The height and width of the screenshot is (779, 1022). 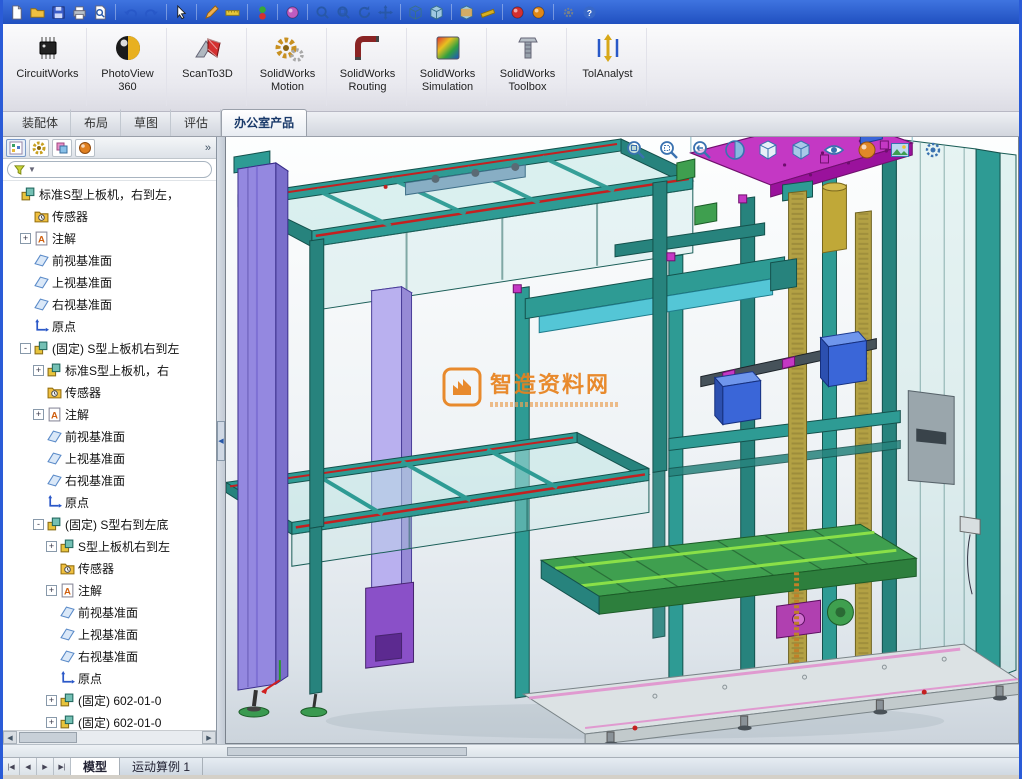 I want to click on appearance-orange-icon, so click(x=538, y=12).